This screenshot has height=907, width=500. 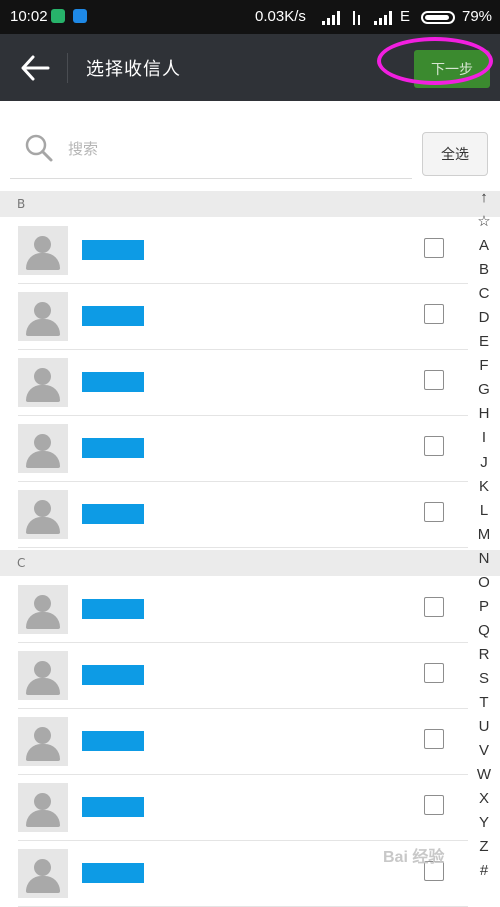 I want to click on index-letter: B, so click(x=484, y=270).